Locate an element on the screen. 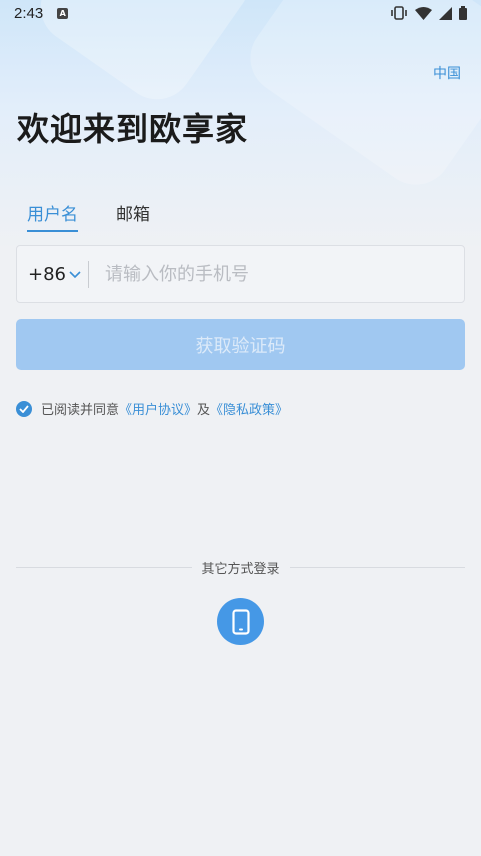 The width and height of the screenshot is (481, 856). user-agreement-link: 《用户协议》 is located at coordinates (158, 408).